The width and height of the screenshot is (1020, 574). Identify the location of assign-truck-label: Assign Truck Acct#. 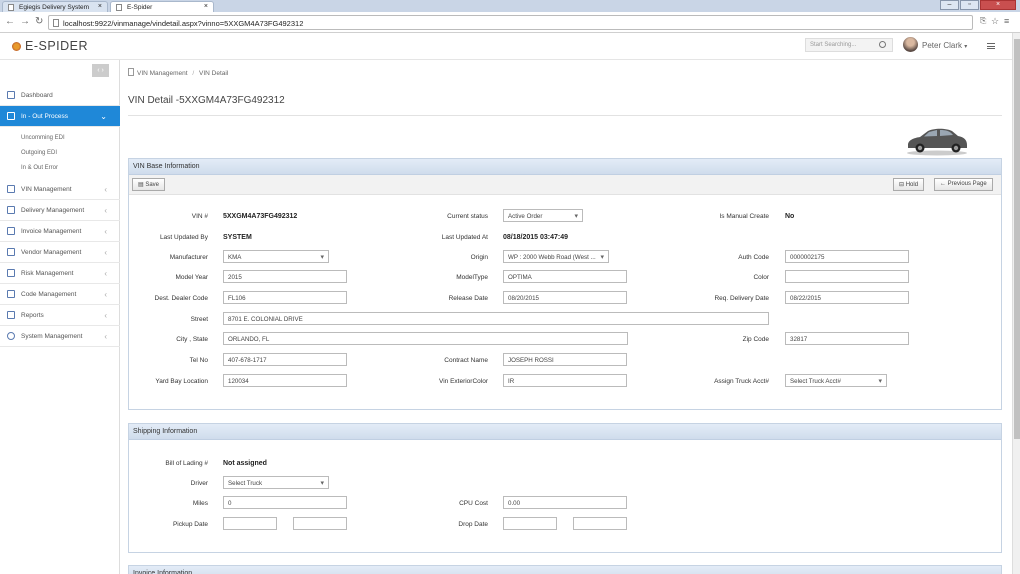
(741, 381).